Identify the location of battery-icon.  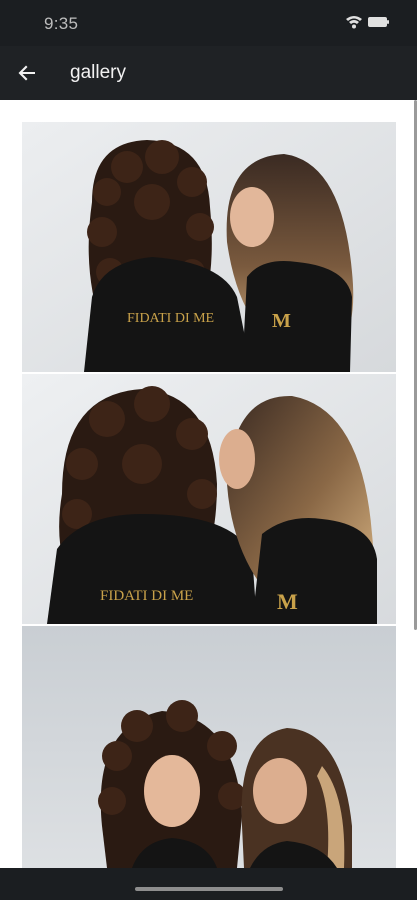
(378, 22).